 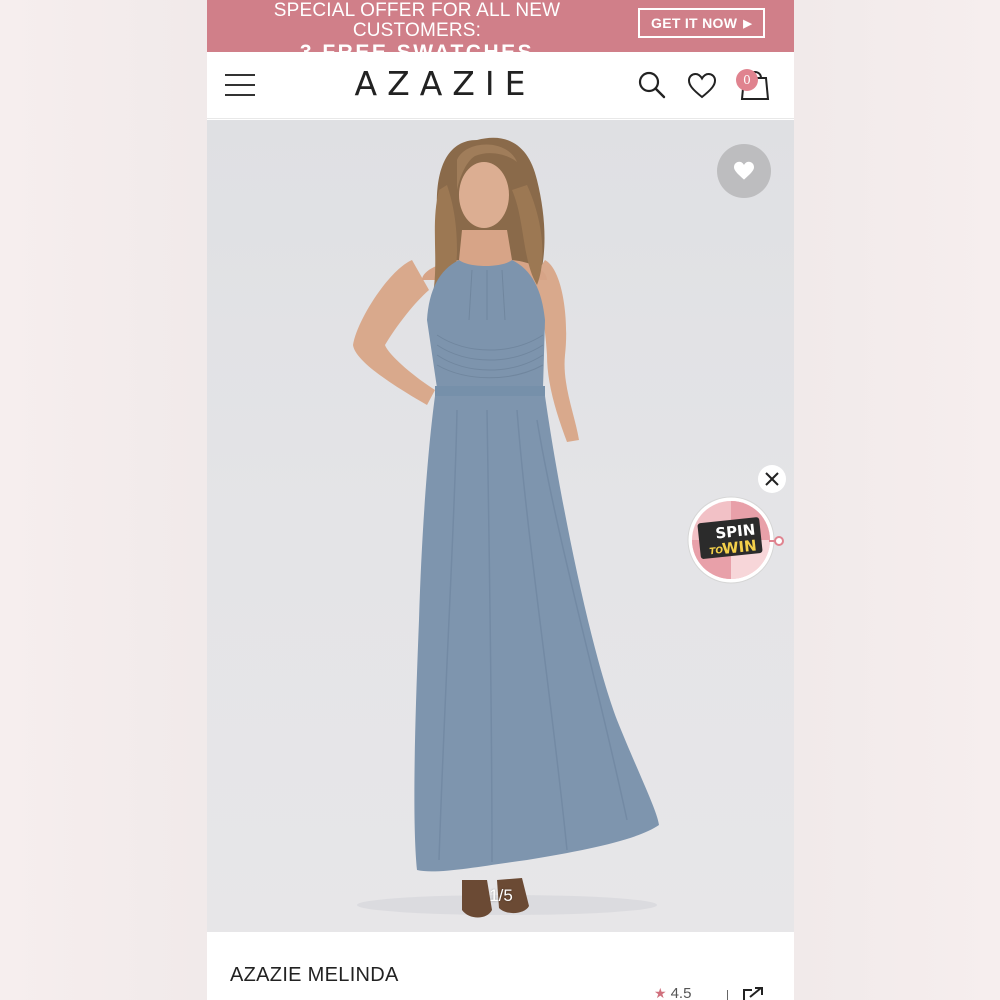 I want to click on product-title: AZAZIE MELINDA, so click(x=314, y=975).